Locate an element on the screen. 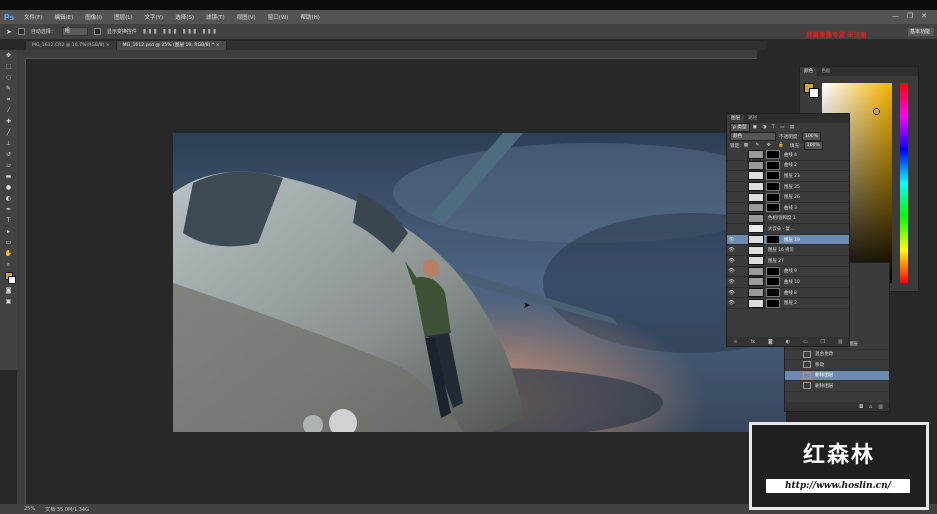 This screenshot has height=514, width=937. filter-icons: ▣ ◑ T ▭ ▤ is located at coordinates (775, 127).